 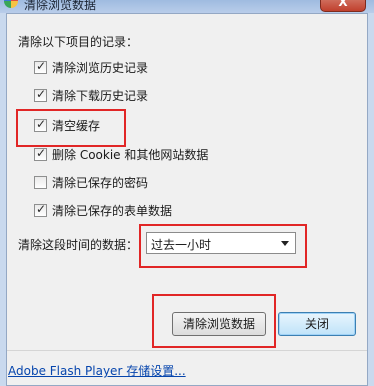 I want to click on browser-logo-icon, so click(x=11, y=4).